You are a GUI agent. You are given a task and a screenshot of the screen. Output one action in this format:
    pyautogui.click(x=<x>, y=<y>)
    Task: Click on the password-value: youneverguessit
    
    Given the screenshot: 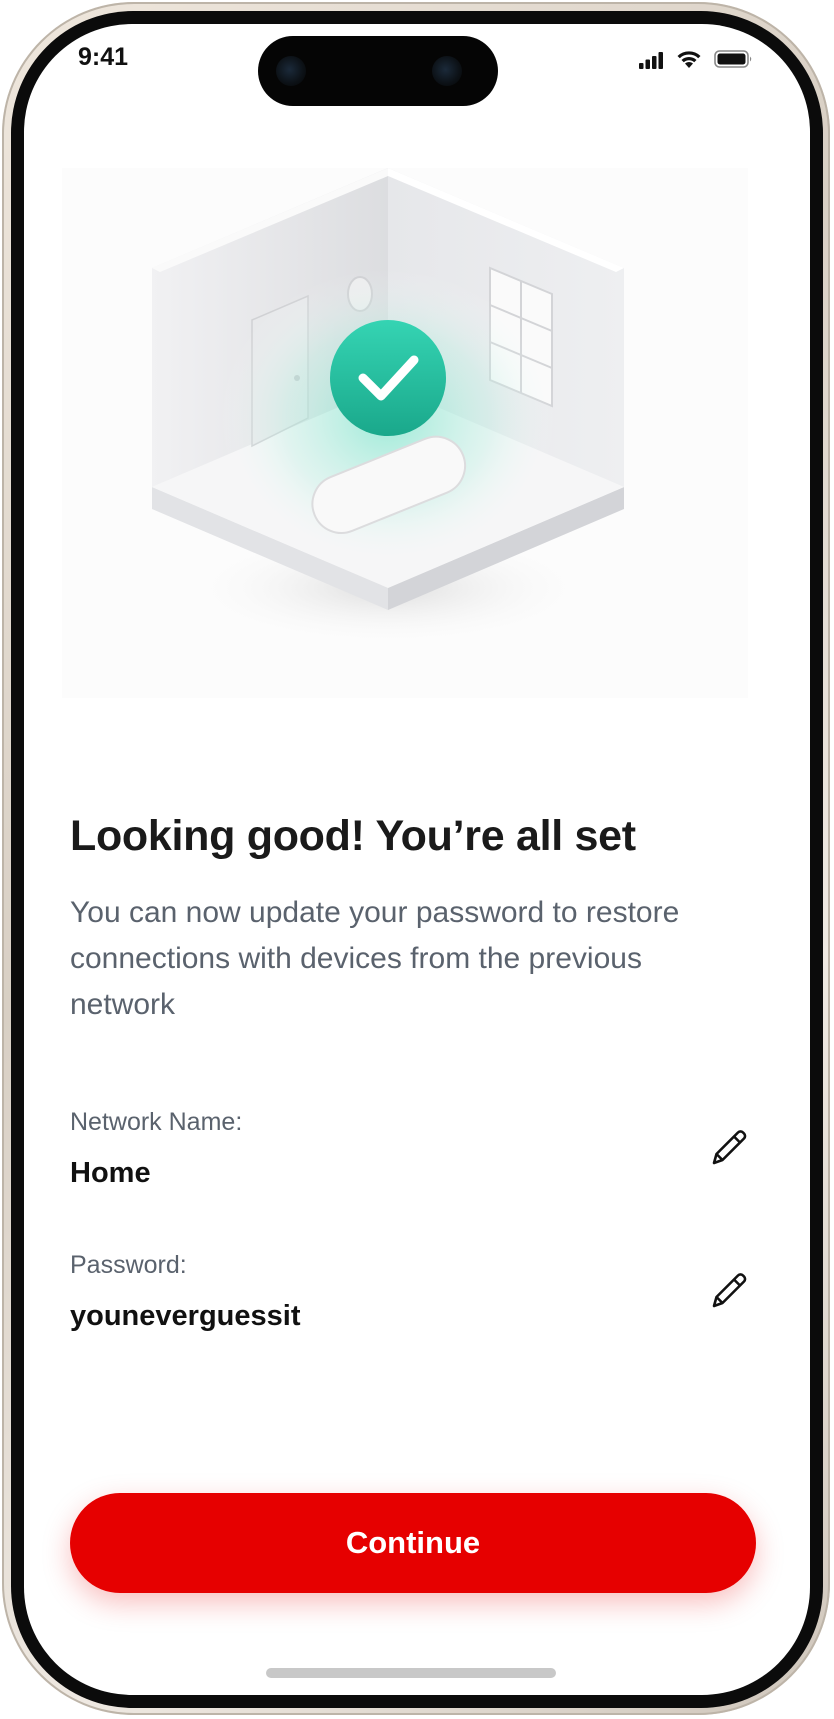 What is the action you would take?
    pyautogui.click(x=185, y=1316)
    